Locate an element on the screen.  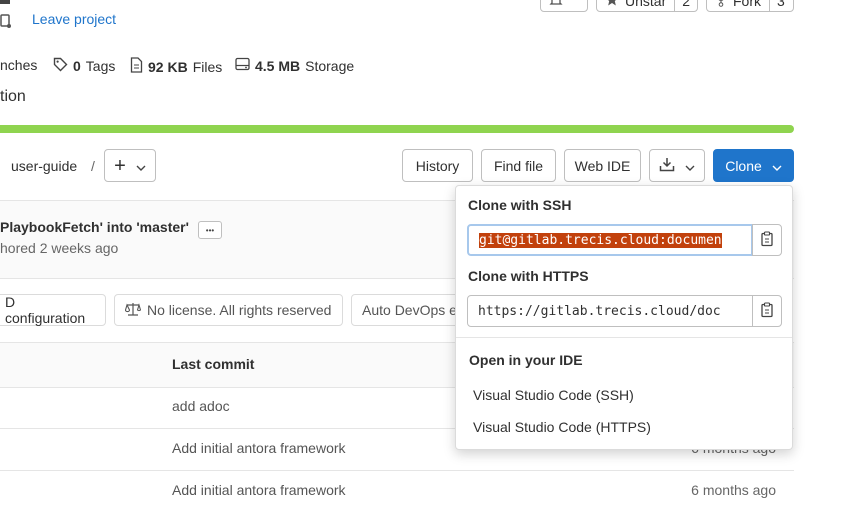
fork-label: Fork is located at coordinates (747, 4).